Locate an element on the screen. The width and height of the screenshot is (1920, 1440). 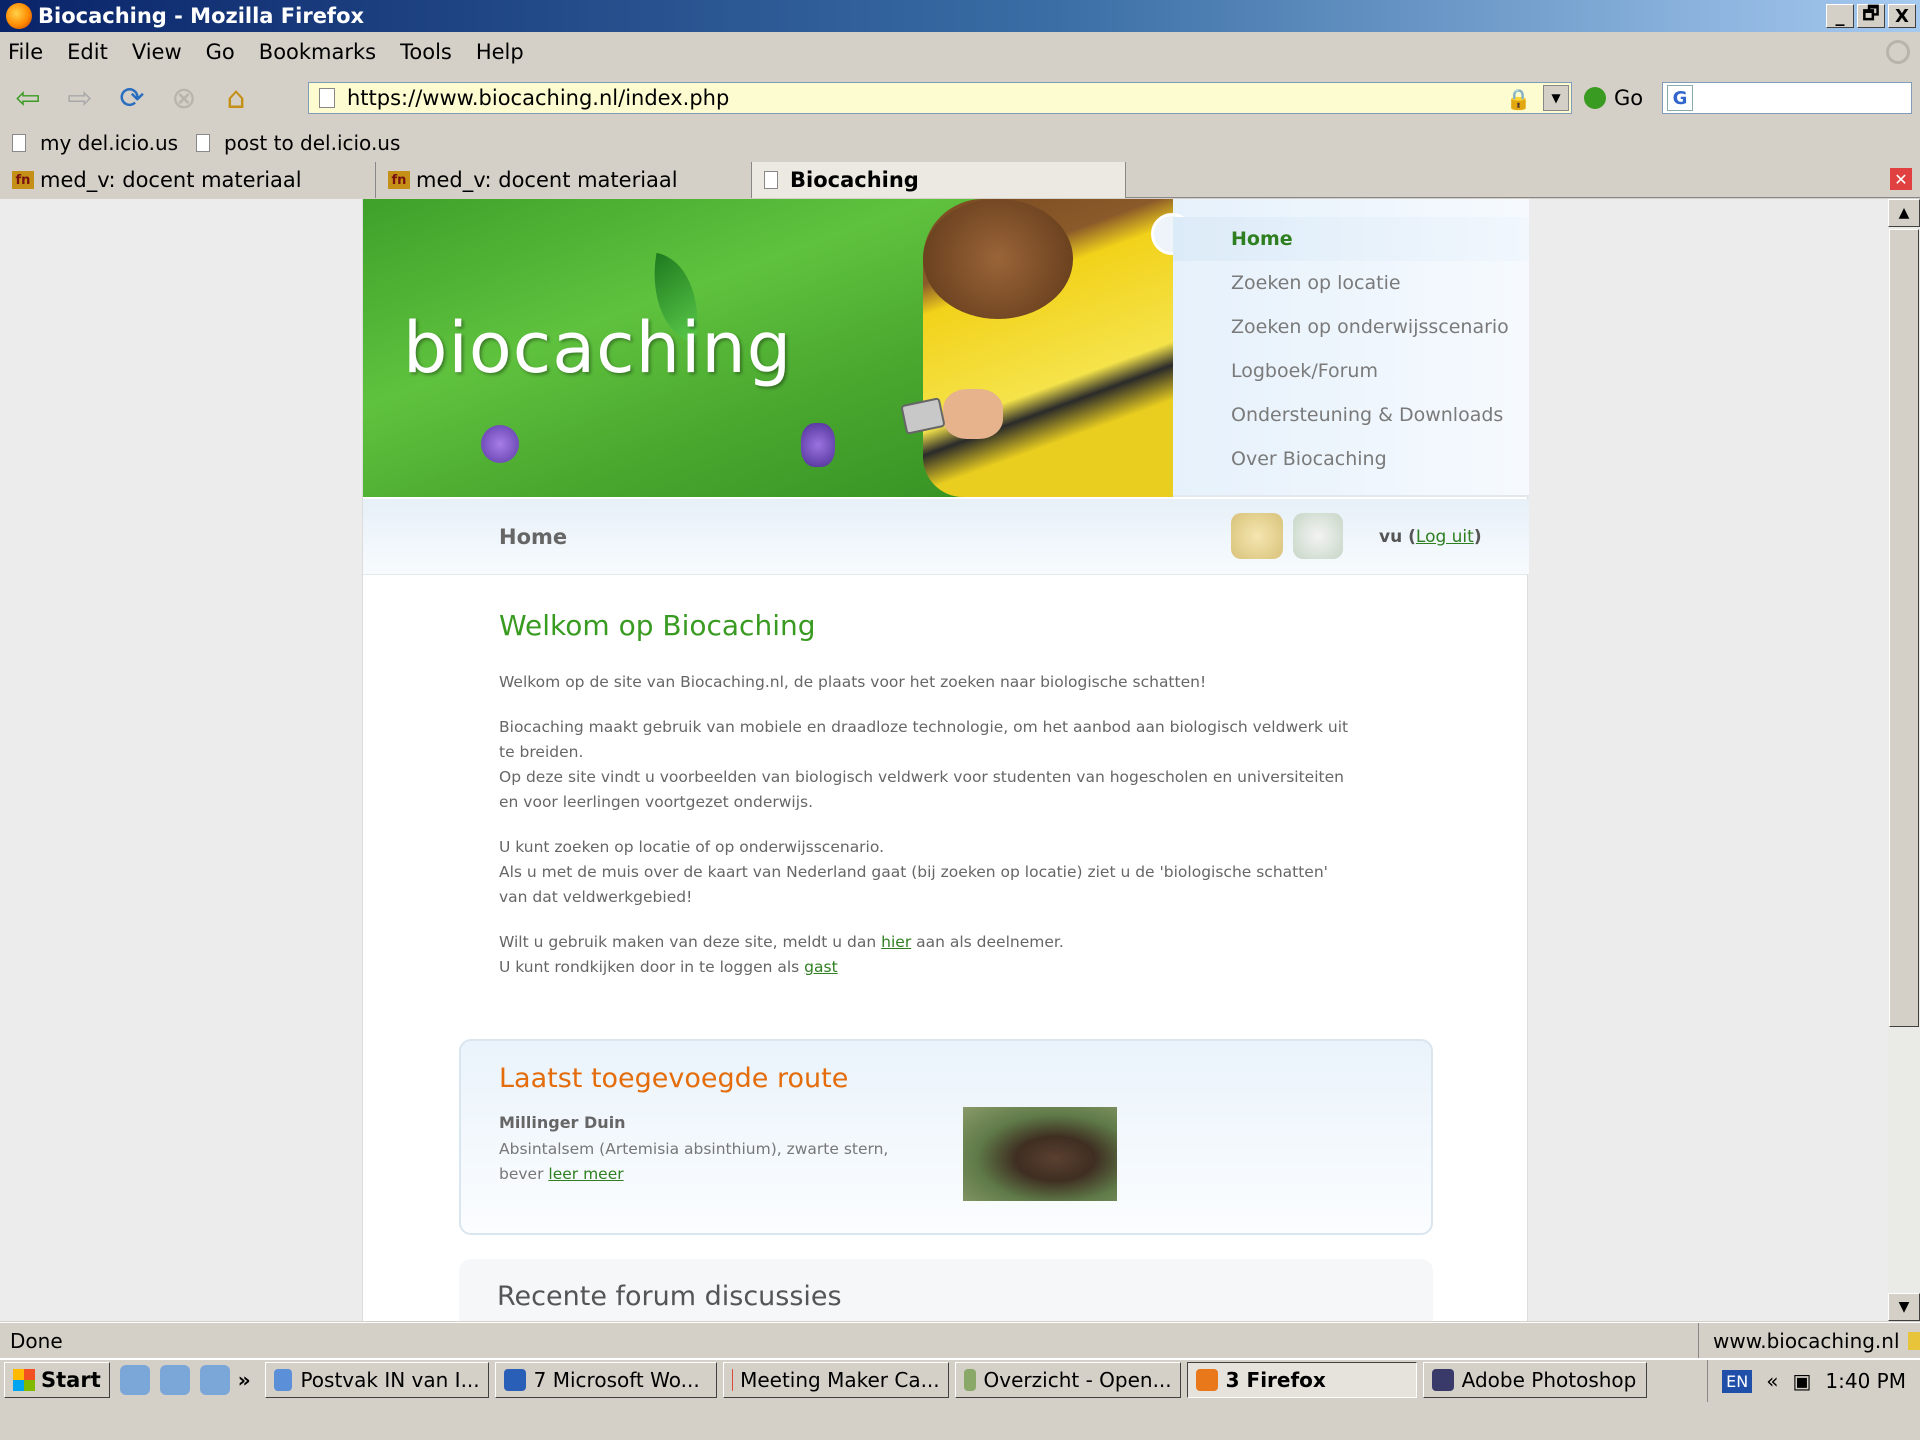
url-dropdown-button: ▼ is located at coordinates (1556, 98).